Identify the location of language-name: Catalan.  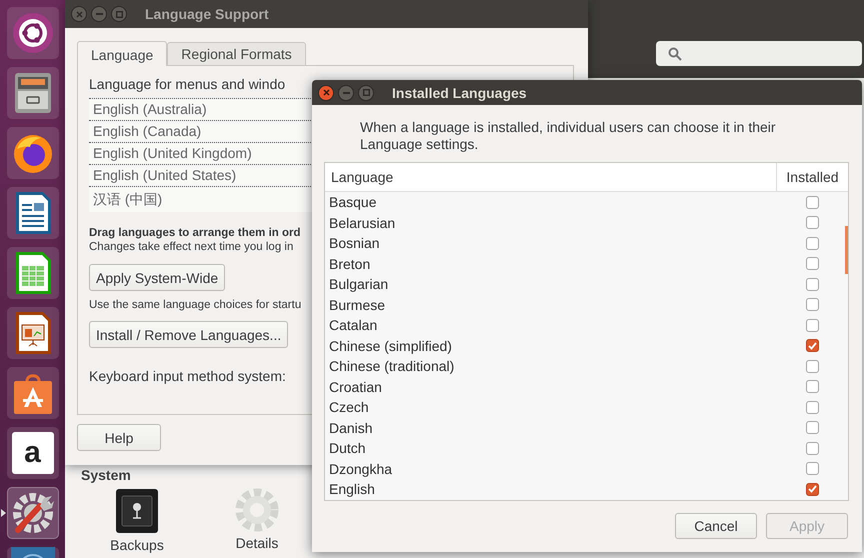
(353, 325).